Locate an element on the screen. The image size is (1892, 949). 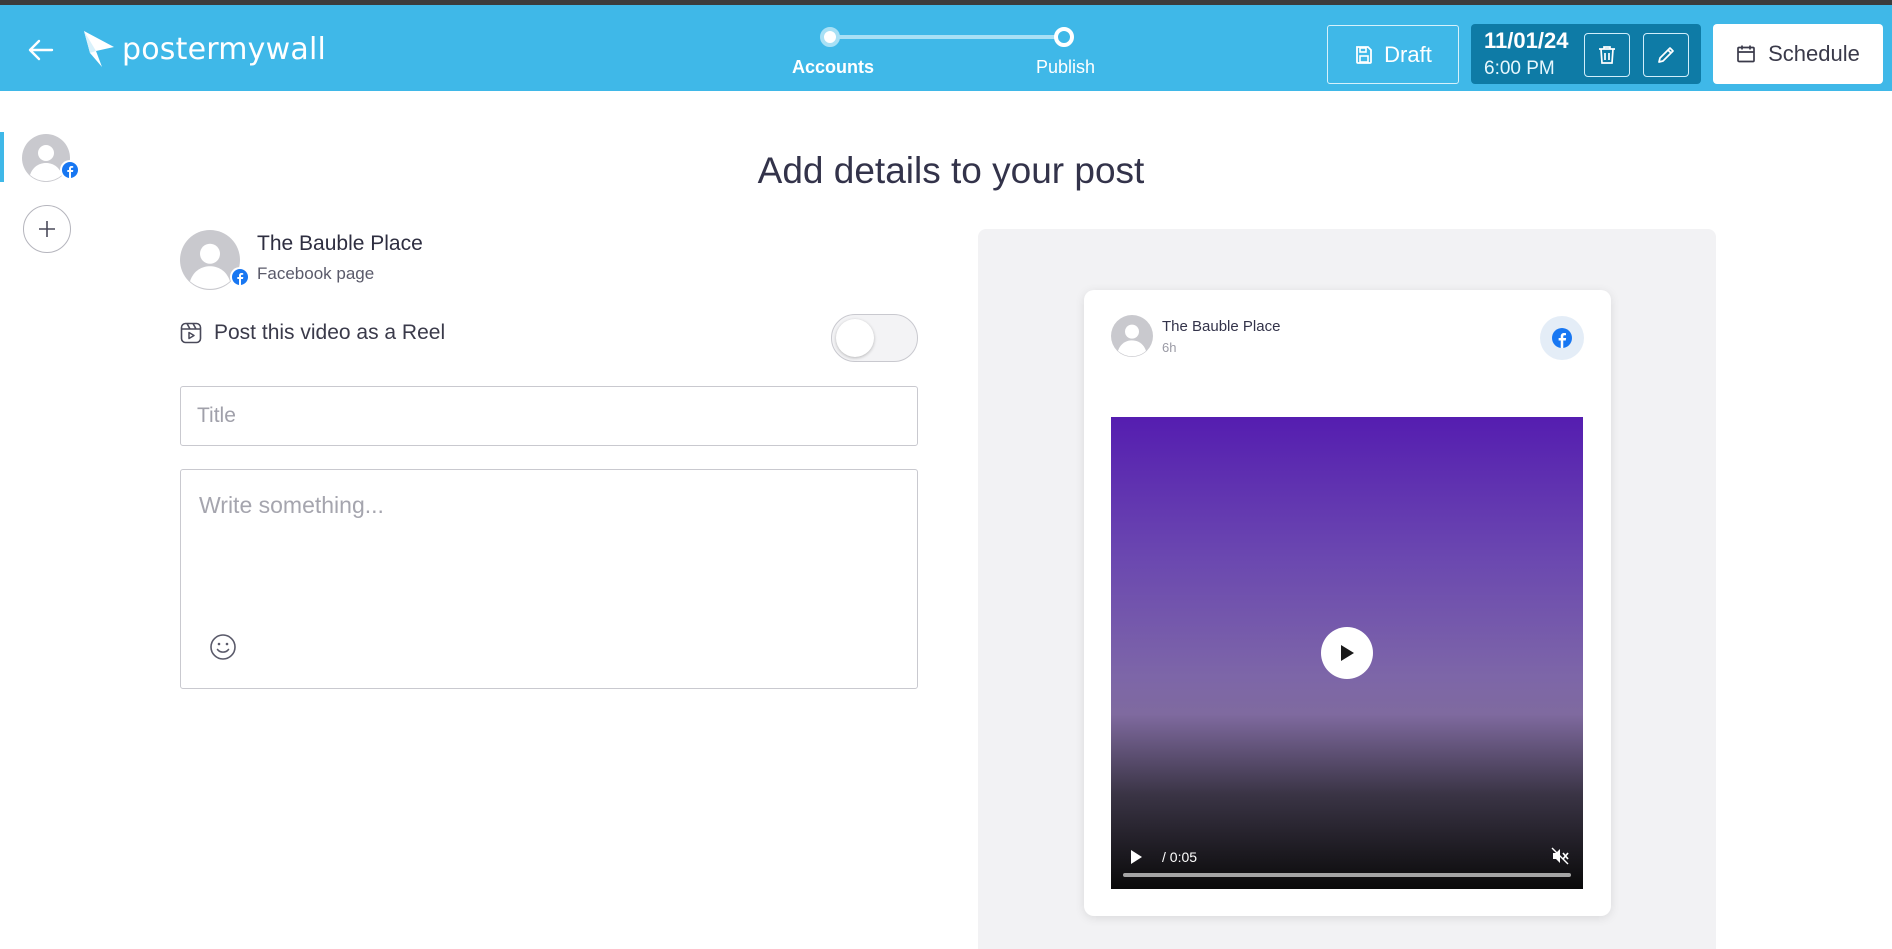
preview-account-name: The Bauble Place is located at coordinates (1221, 326).